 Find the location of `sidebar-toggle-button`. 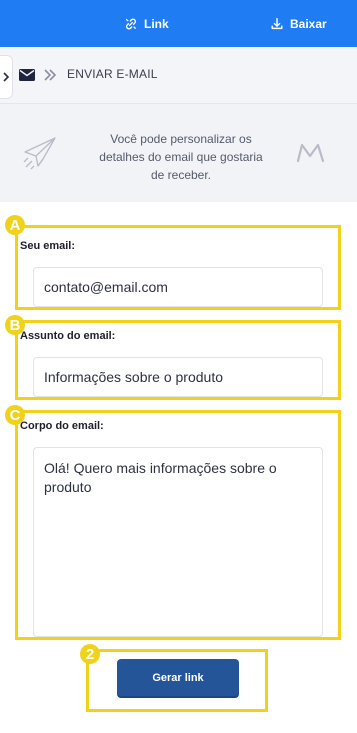

sidebar-toggle-button is located at coordinates (6, 77).